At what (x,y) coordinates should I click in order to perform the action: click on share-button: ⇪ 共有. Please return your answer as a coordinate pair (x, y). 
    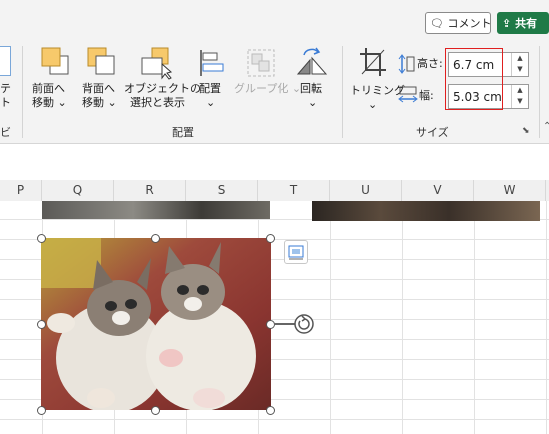
    Looking at the image, I should click on (523, 23).